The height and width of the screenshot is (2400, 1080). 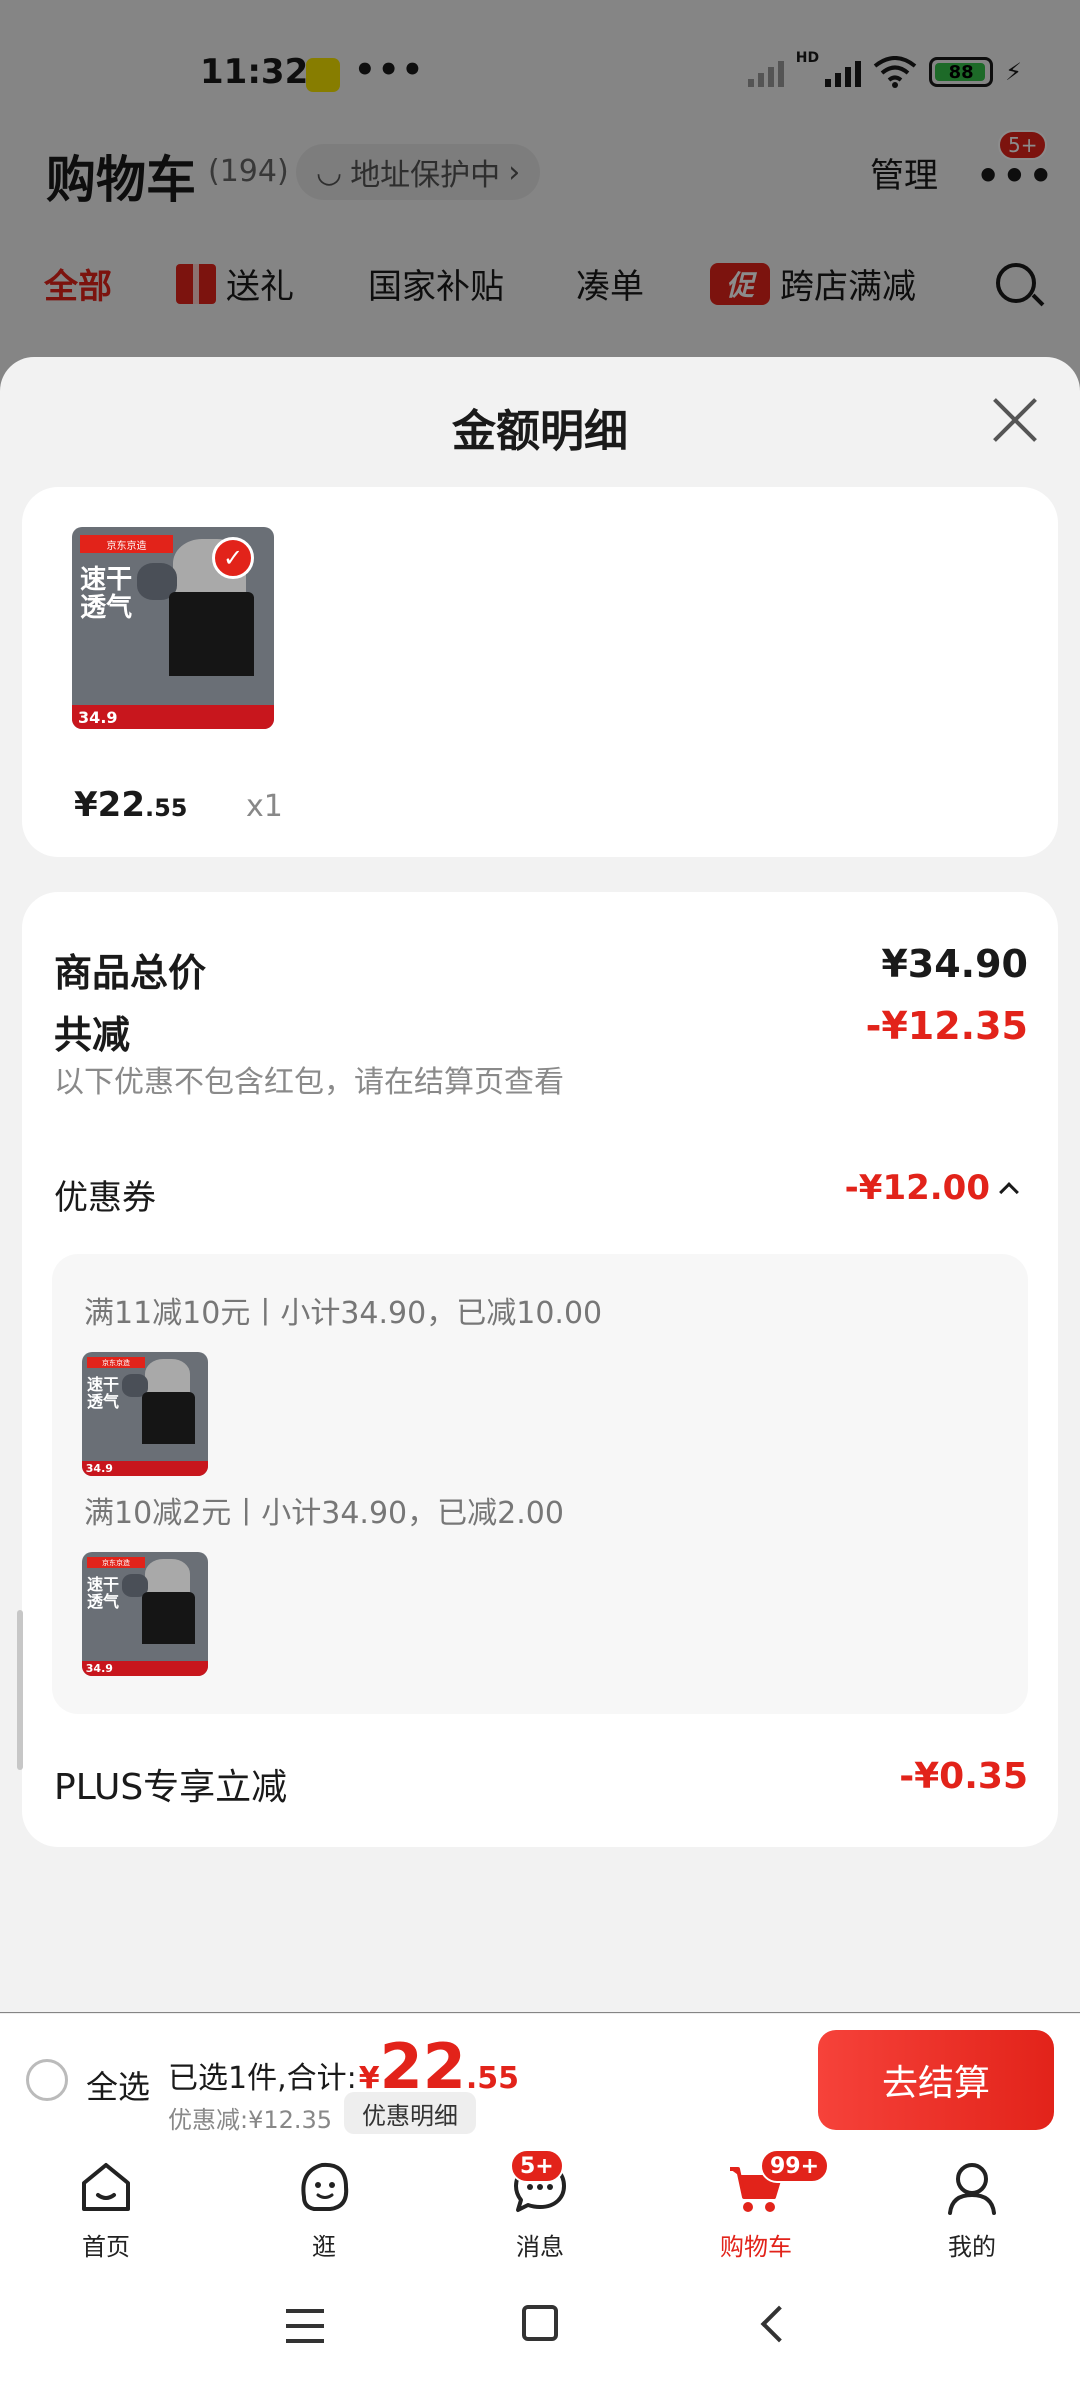 I want to click on plus-discount-value: -¥0.35, so click(x=963, y=1776).